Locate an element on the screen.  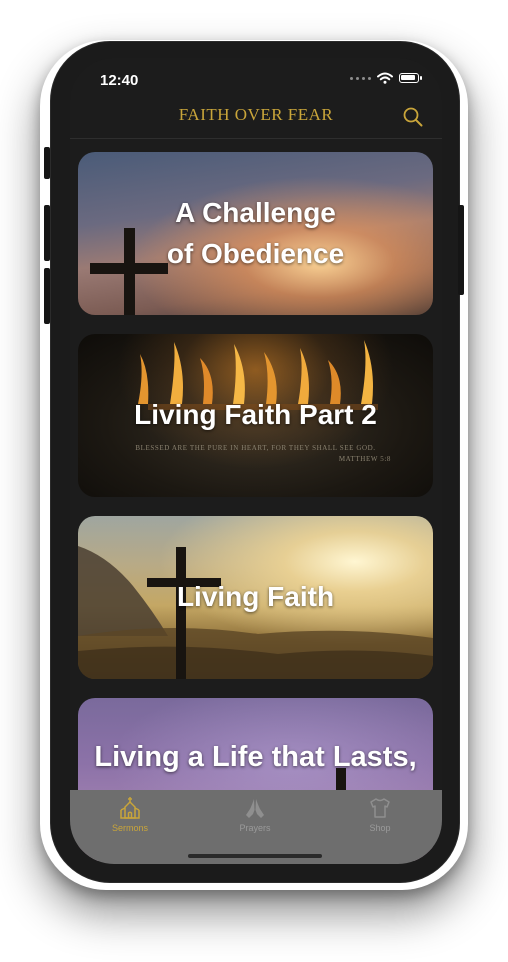
tab-label: Sermons is located at coordinates (129, 828).